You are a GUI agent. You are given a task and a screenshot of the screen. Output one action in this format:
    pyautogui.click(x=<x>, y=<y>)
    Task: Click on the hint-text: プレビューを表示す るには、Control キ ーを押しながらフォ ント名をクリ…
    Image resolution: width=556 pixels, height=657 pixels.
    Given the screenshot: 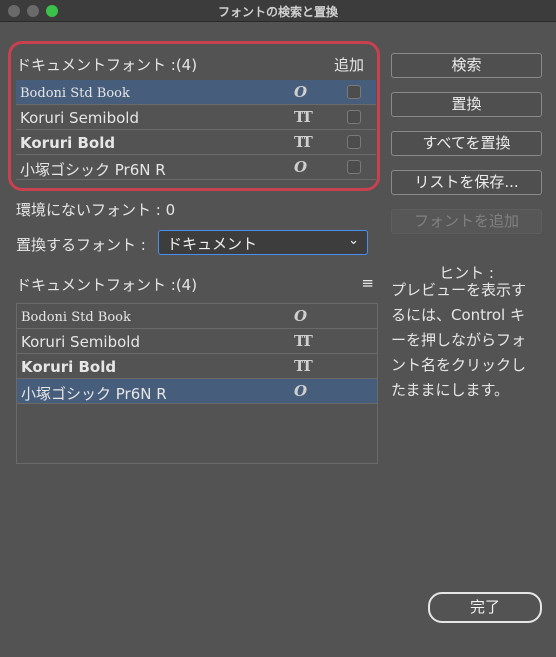 What is the action you would take?
    pyautogui.click(x=468, y=340)
    